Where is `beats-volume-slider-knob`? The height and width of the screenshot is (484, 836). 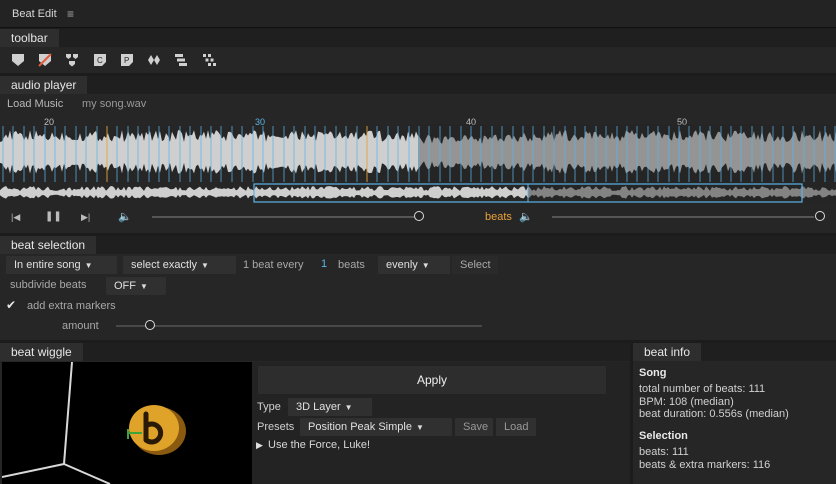 beats-volume-slider-knob is located at coordinates (820, 216).